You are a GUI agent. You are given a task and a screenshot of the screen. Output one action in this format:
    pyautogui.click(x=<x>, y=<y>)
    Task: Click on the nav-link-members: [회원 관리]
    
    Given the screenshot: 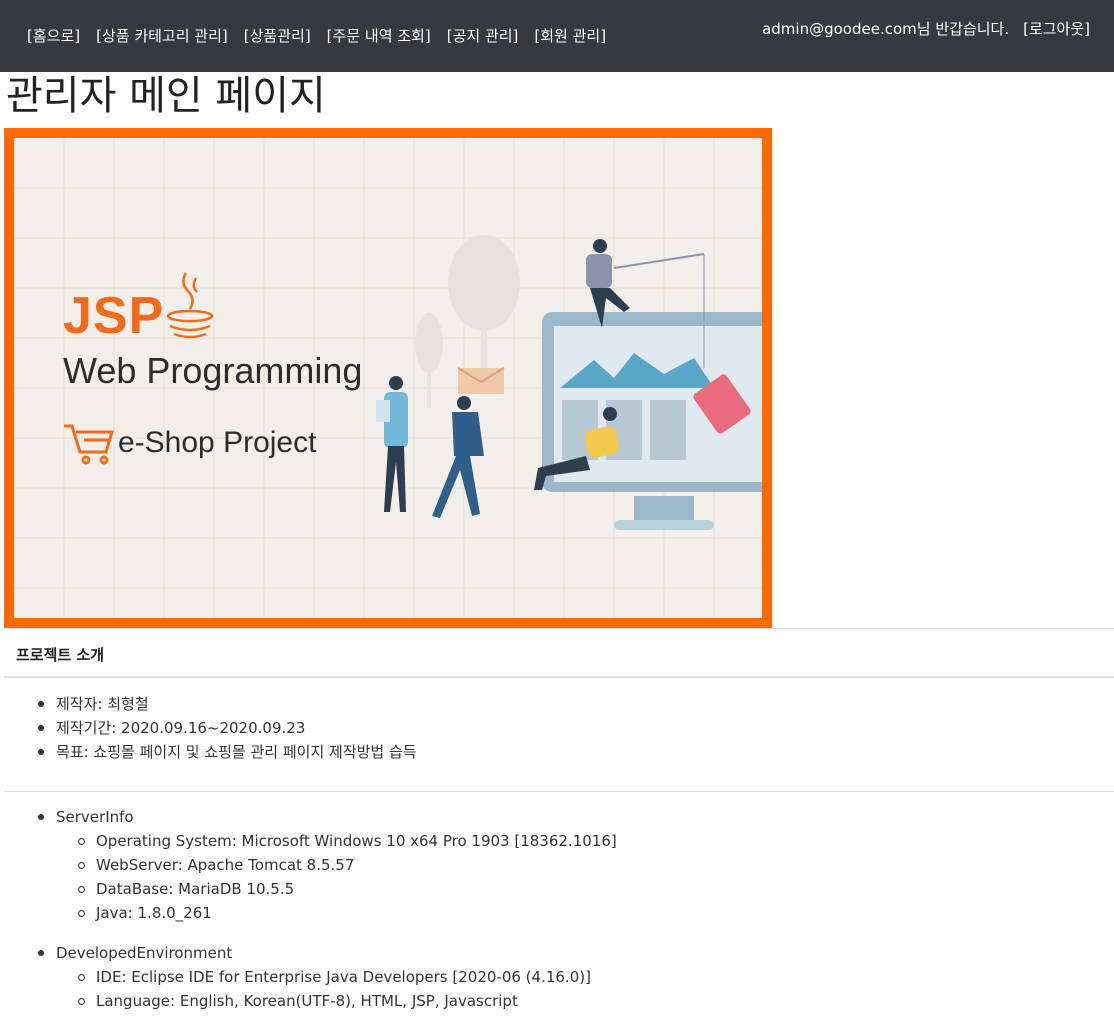 What is the action you would take?
    pyautogui.click(x=570, y=35)
    